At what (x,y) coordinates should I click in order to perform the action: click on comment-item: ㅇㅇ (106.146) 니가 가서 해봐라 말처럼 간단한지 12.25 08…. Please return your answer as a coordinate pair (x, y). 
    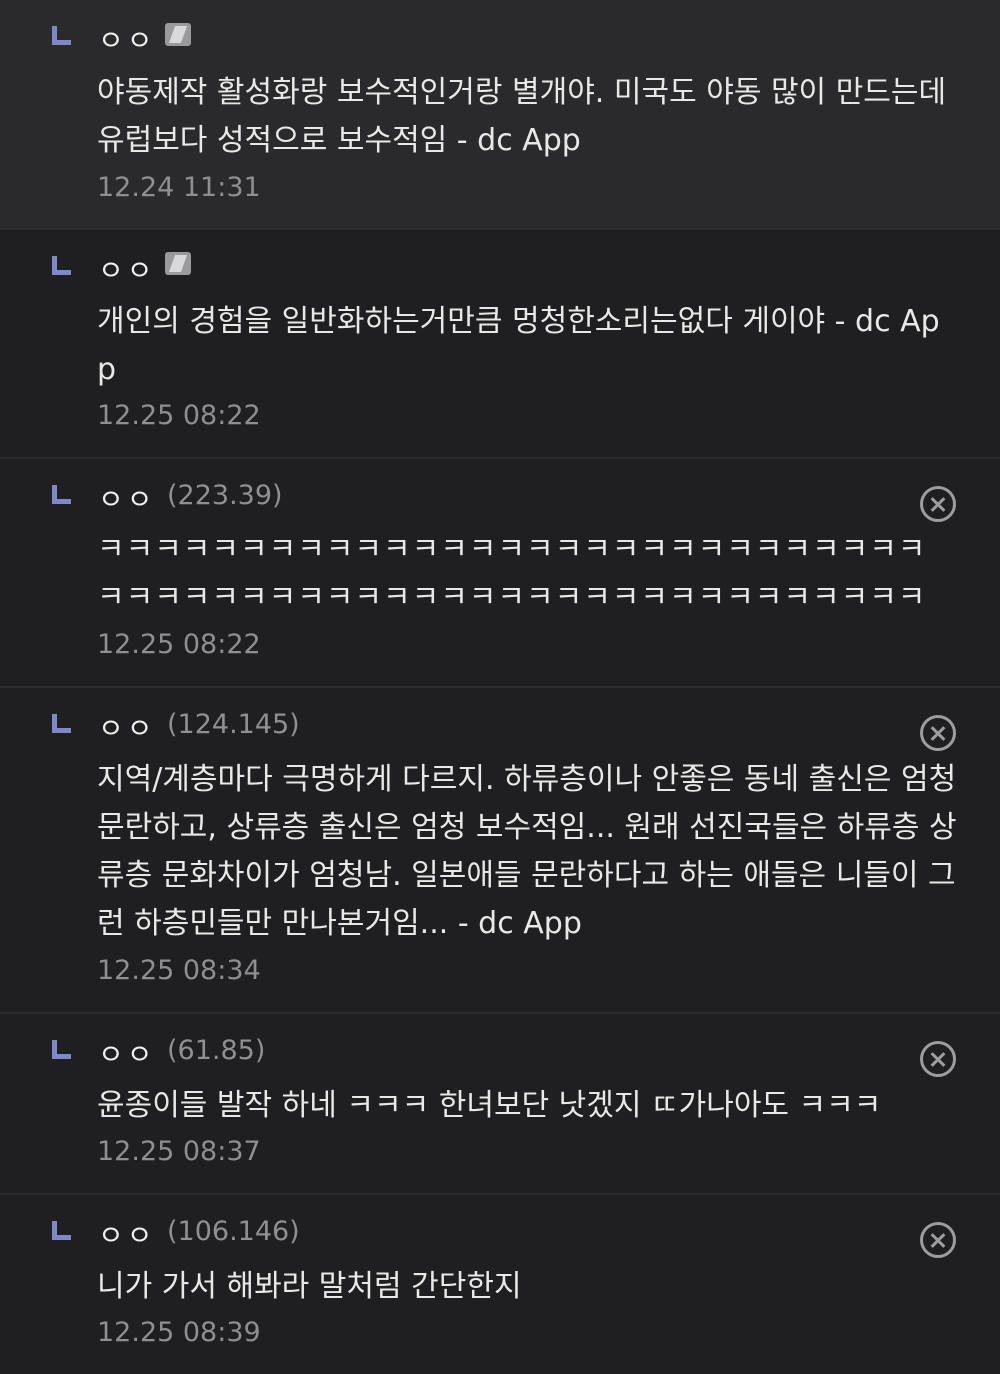
    Looking at the image, I should click on (500, 1284).